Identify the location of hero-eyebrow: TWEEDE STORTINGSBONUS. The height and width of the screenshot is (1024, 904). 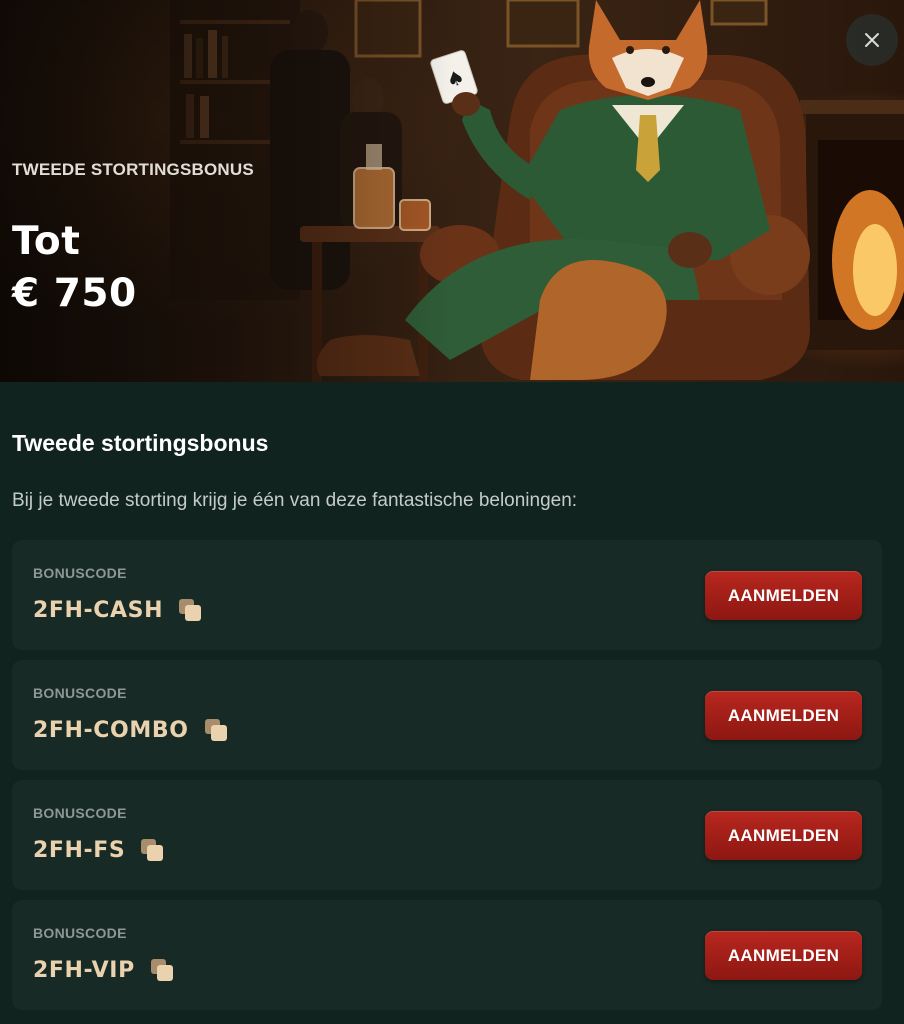
(133, 169).